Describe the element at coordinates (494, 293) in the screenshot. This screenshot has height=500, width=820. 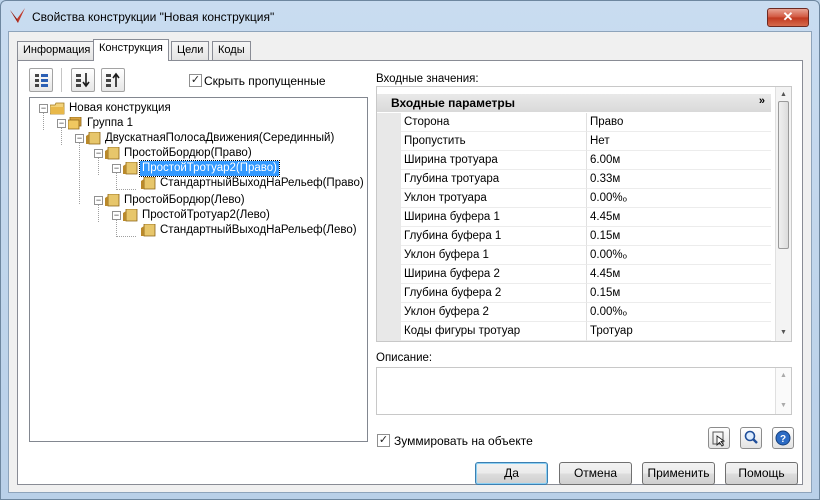
I see `property-name: Глубина буфера 2` at that location.